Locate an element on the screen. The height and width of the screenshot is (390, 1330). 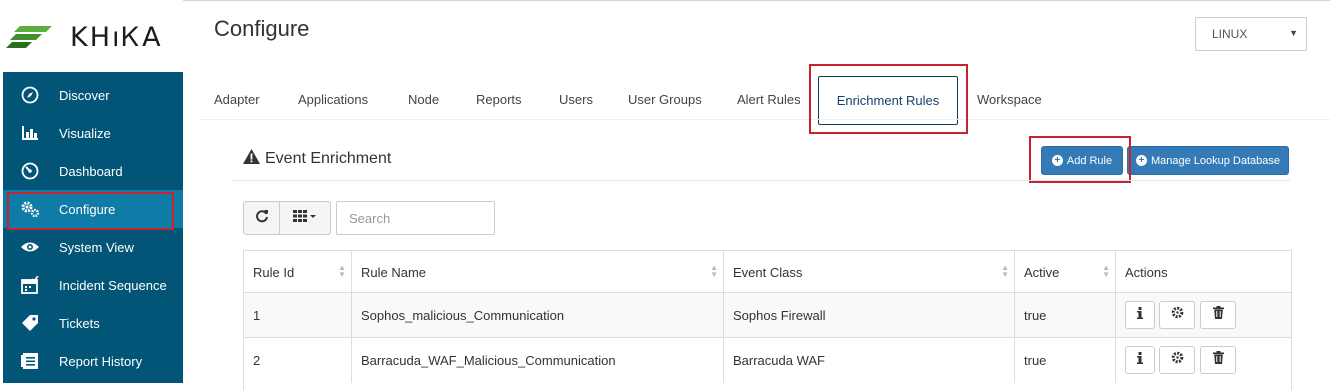
cell-event-class: Sophos Firewall is located at coordinates (869, 315).